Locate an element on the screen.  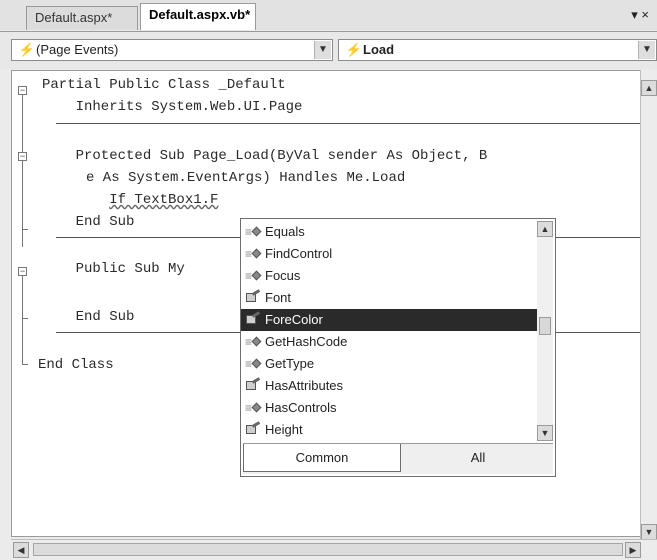
completion-item-label: ForeColor is located at coordinates (294, 319).